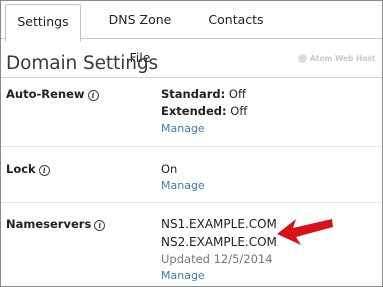  I want to click on auto-renew-extended-label: Extended:, so click(194, 111).